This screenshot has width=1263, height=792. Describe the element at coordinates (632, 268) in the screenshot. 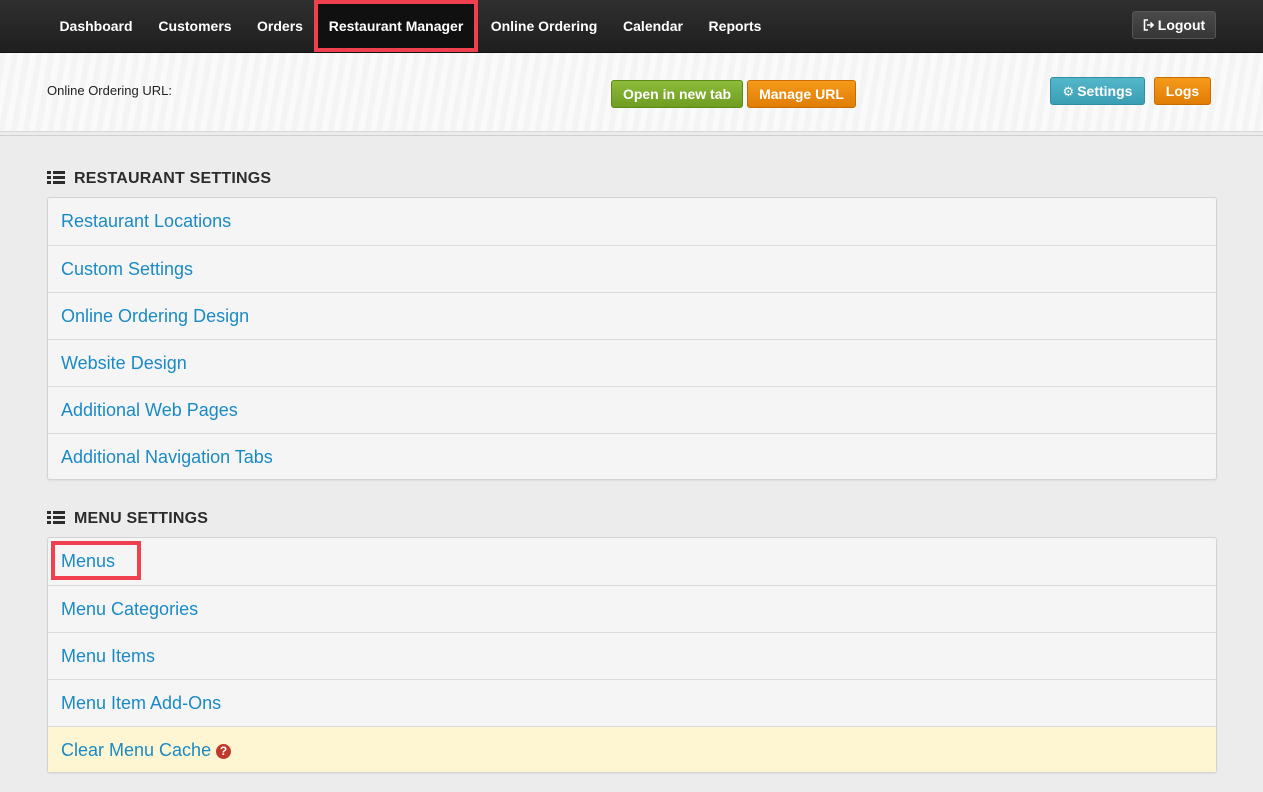

I see `link-custom-settings: Custom Settings` at that location.